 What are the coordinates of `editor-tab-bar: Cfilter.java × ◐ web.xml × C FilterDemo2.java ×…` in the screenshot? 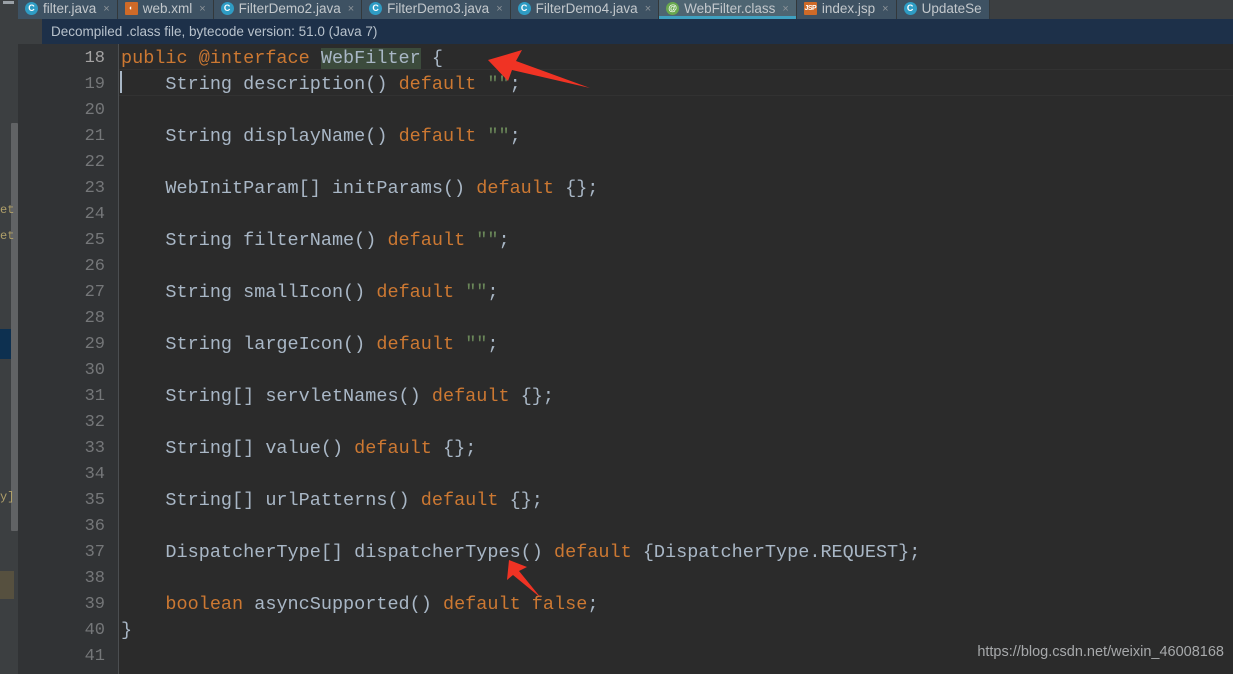 It's located at (616, 9).